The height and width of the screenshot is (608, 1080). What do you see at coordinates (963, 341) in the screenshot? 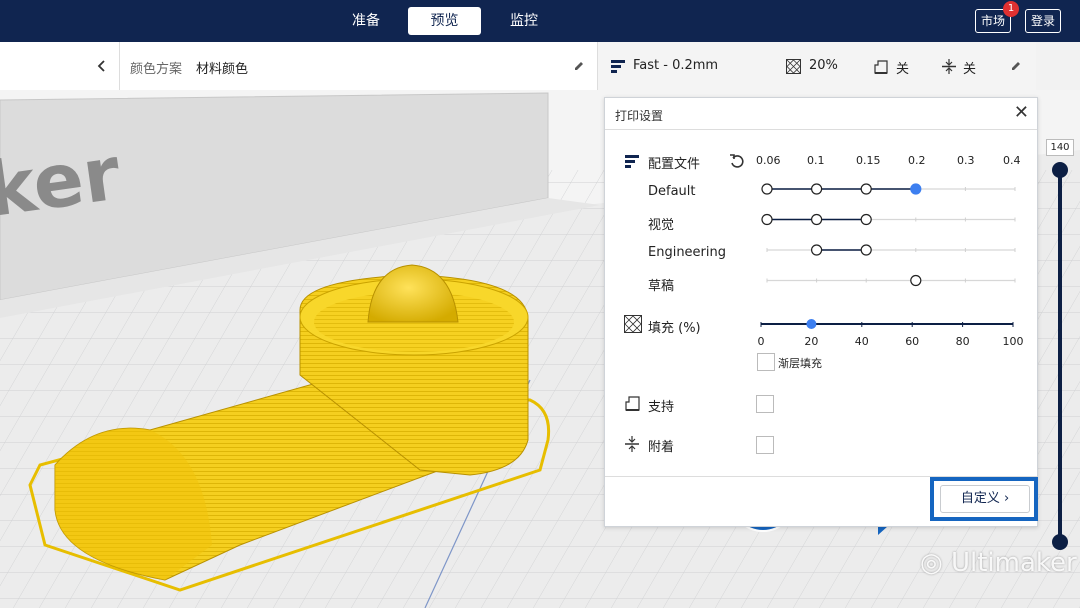
I see `infill-tick-label: 80` at bounding box center [963, 341].